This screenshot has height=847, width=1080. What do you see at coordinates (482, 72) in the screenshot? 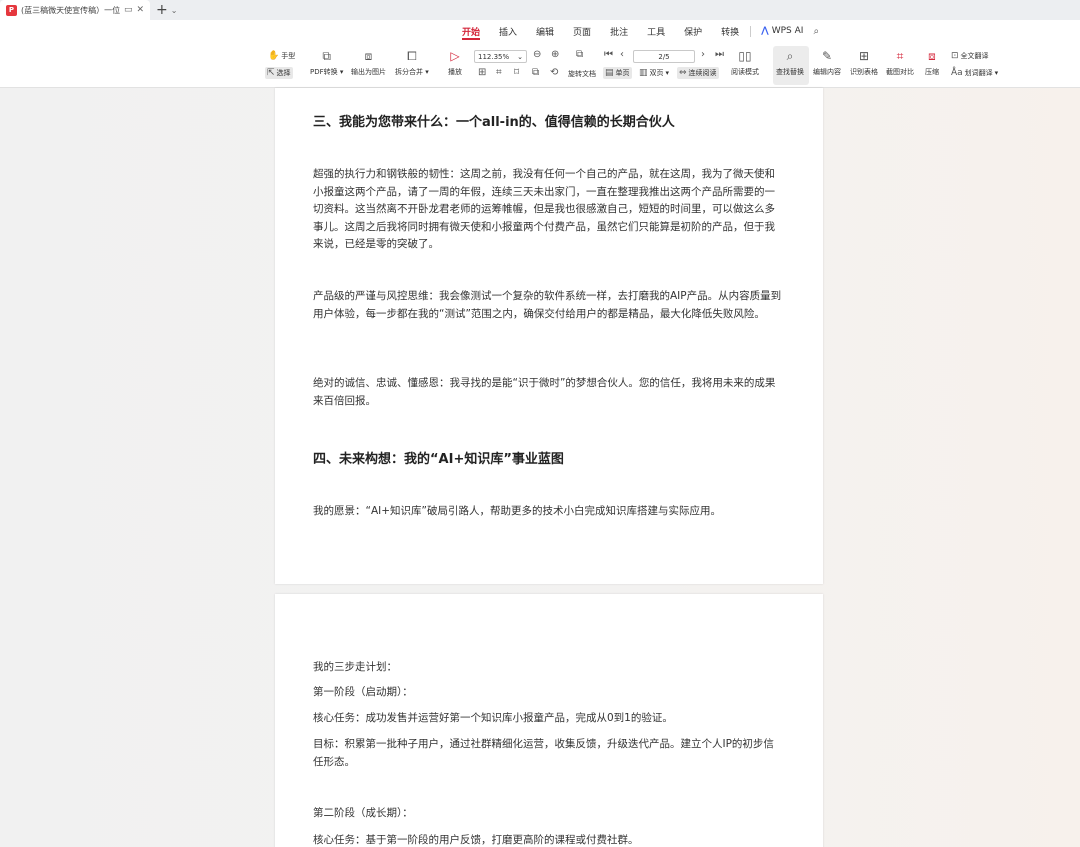
I see `insert-text-icon: ⊞` at bounding box center [482, 72].